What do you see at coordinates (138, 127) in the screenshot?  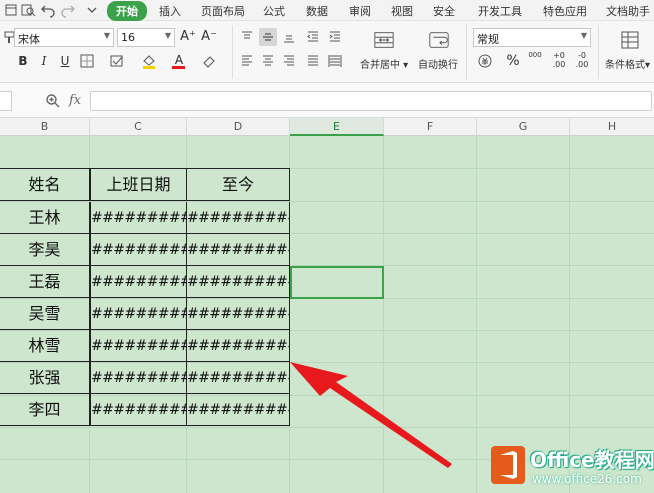 I see `column-header-c: C` at bounding box center [138, 127].